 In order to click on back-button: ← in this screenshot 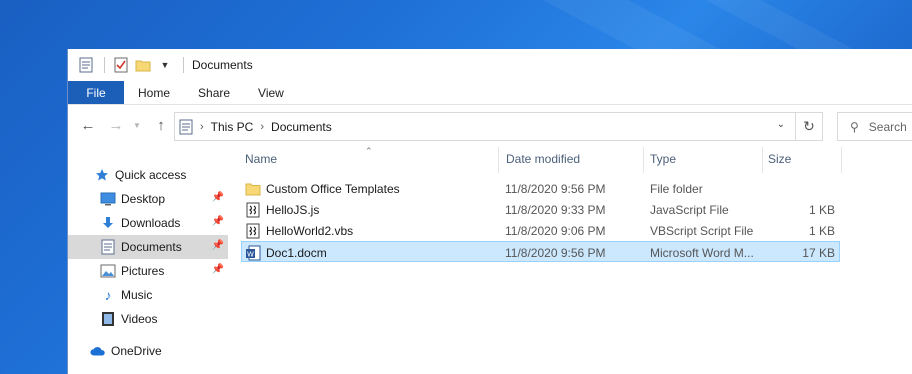, I will do `click(88, 125)`.